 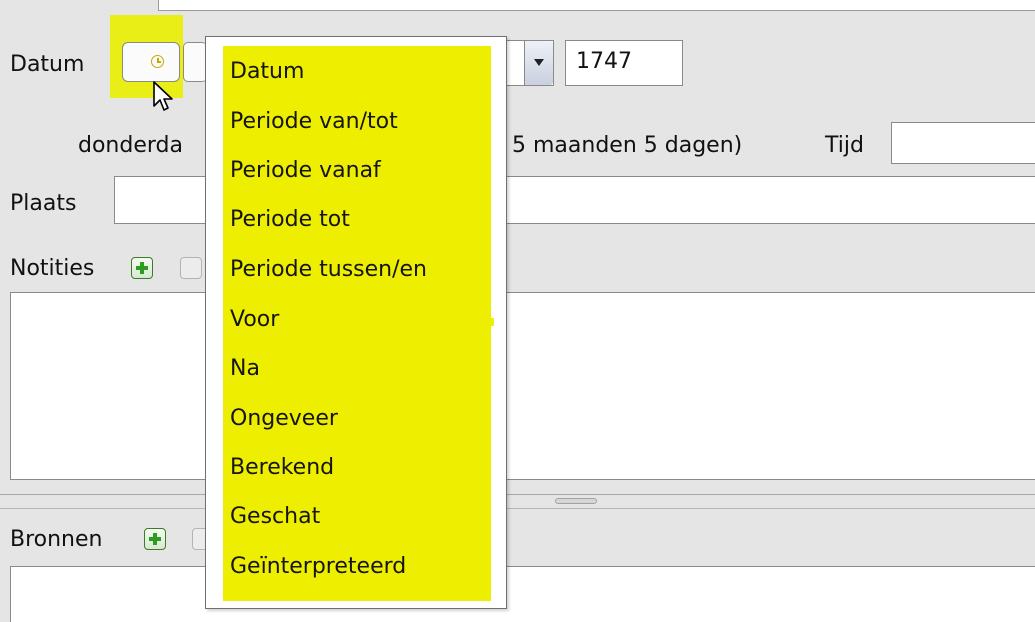 What do you see at coordinates (56, 539) in the screenshot?
I see `sources-label: Bronnen` at bounding box center [56, 539].